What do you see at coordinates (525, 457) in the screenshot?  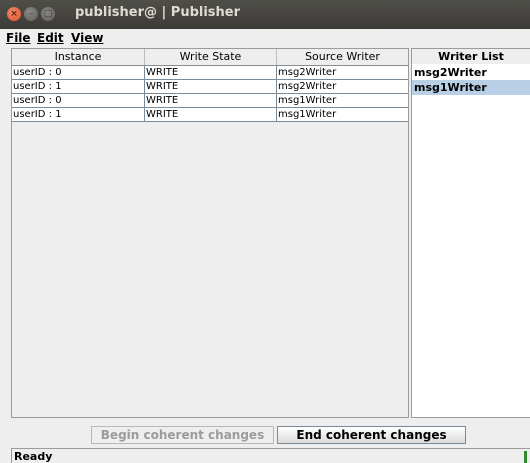 I see `status-indicator` at bounding box center [525, 457].